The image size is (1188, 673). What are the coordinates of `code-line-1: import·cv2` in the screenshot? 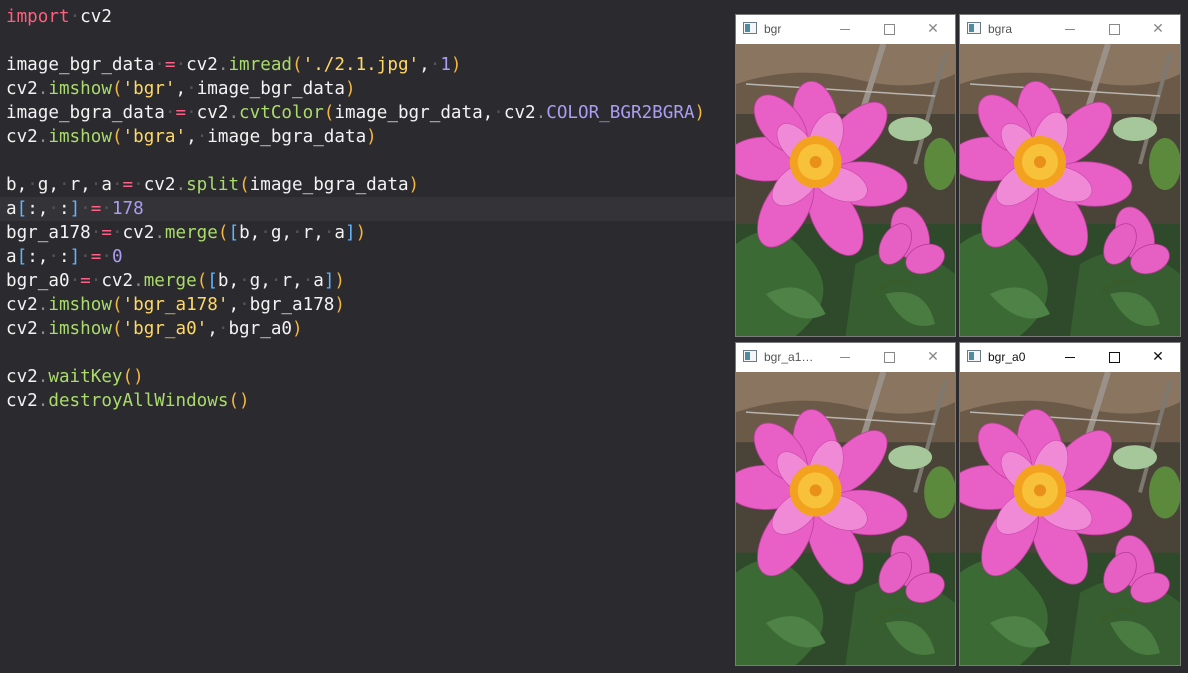 It's located at (367, 17).